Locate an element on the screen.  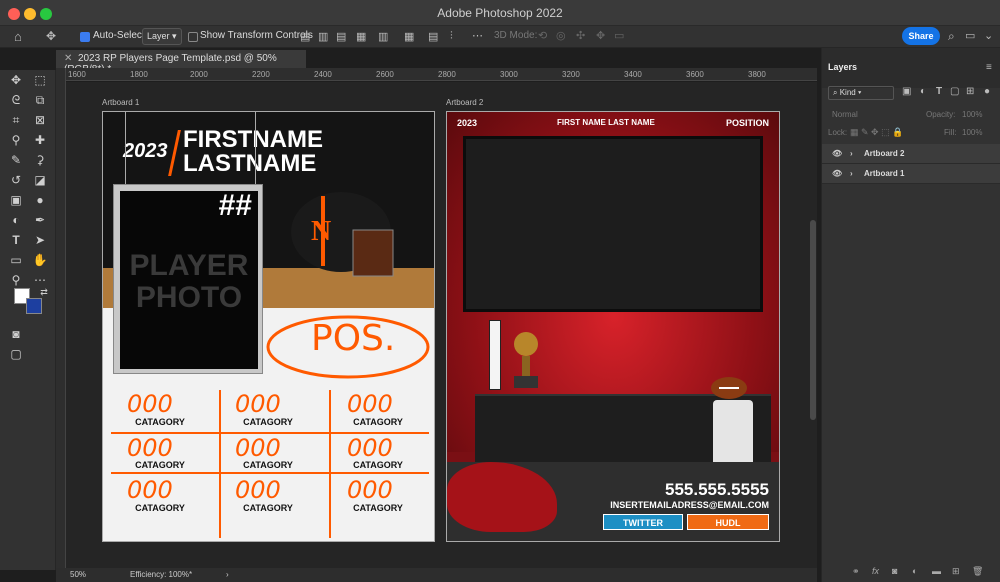
align-right-icon: ▤ is located at coordinates (341, 36).